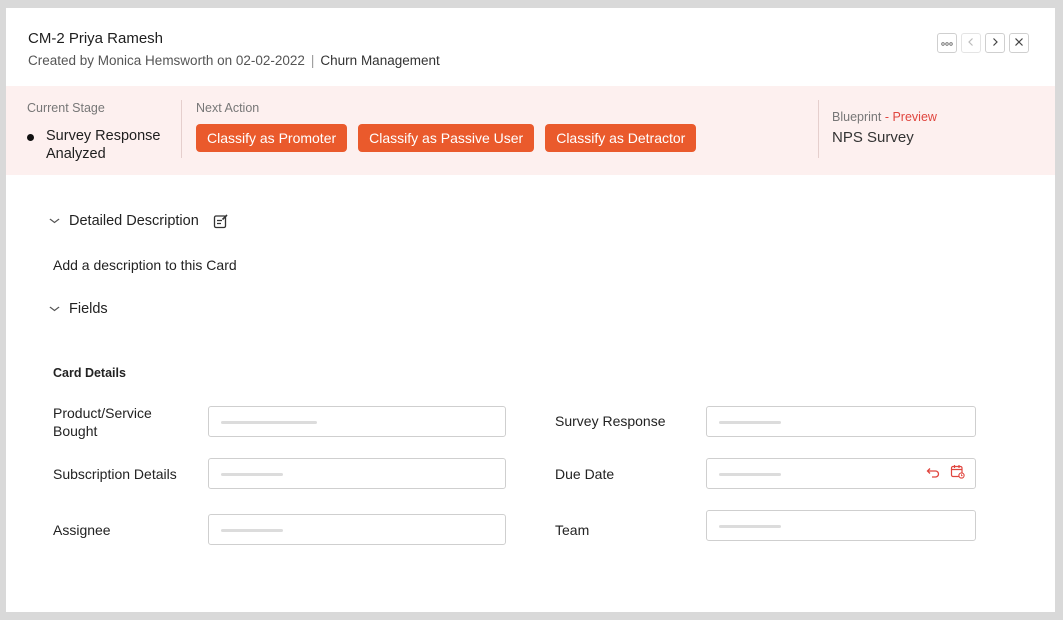  I want to click on survey-response-label: Survey Response, so click(610, 421).